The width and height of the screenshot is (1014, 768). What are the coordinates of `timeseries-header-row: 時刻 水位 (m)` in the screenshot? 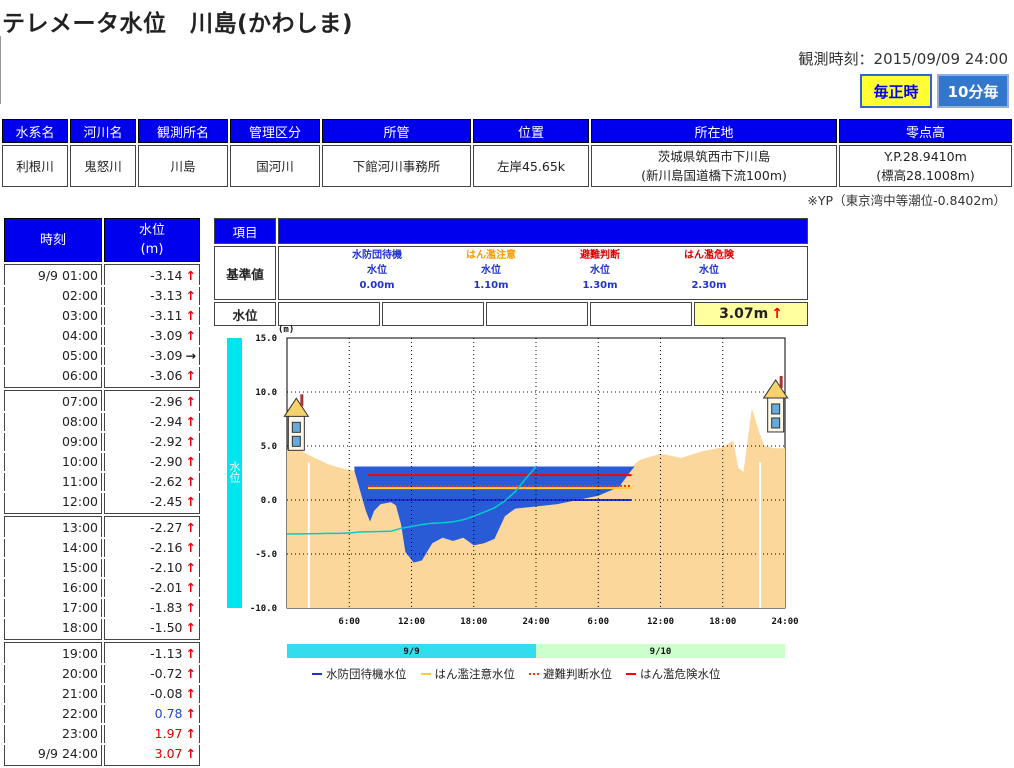 It's located at (102, 240).